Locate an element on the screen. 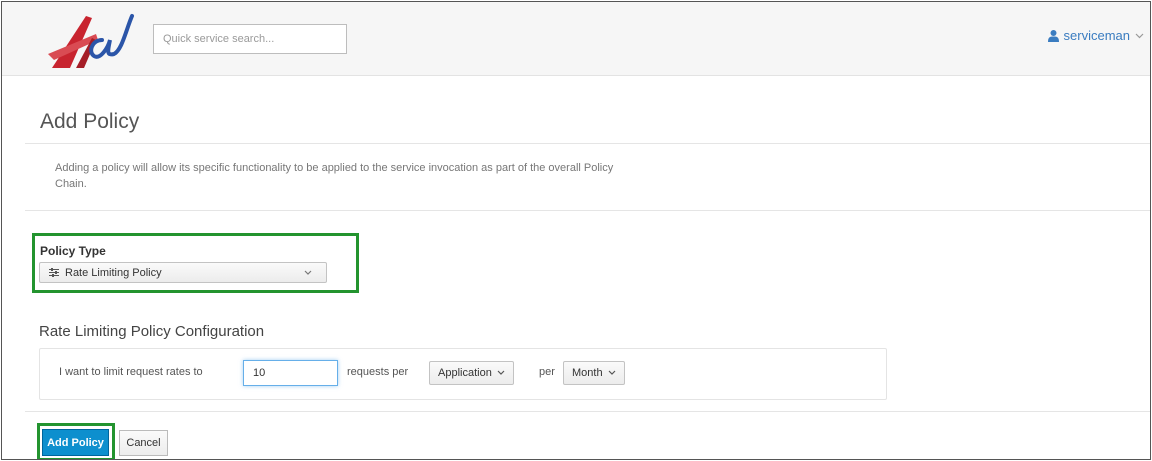 The image size is (1152, 461). rate-limit-input is located at coordinates (290, 373).